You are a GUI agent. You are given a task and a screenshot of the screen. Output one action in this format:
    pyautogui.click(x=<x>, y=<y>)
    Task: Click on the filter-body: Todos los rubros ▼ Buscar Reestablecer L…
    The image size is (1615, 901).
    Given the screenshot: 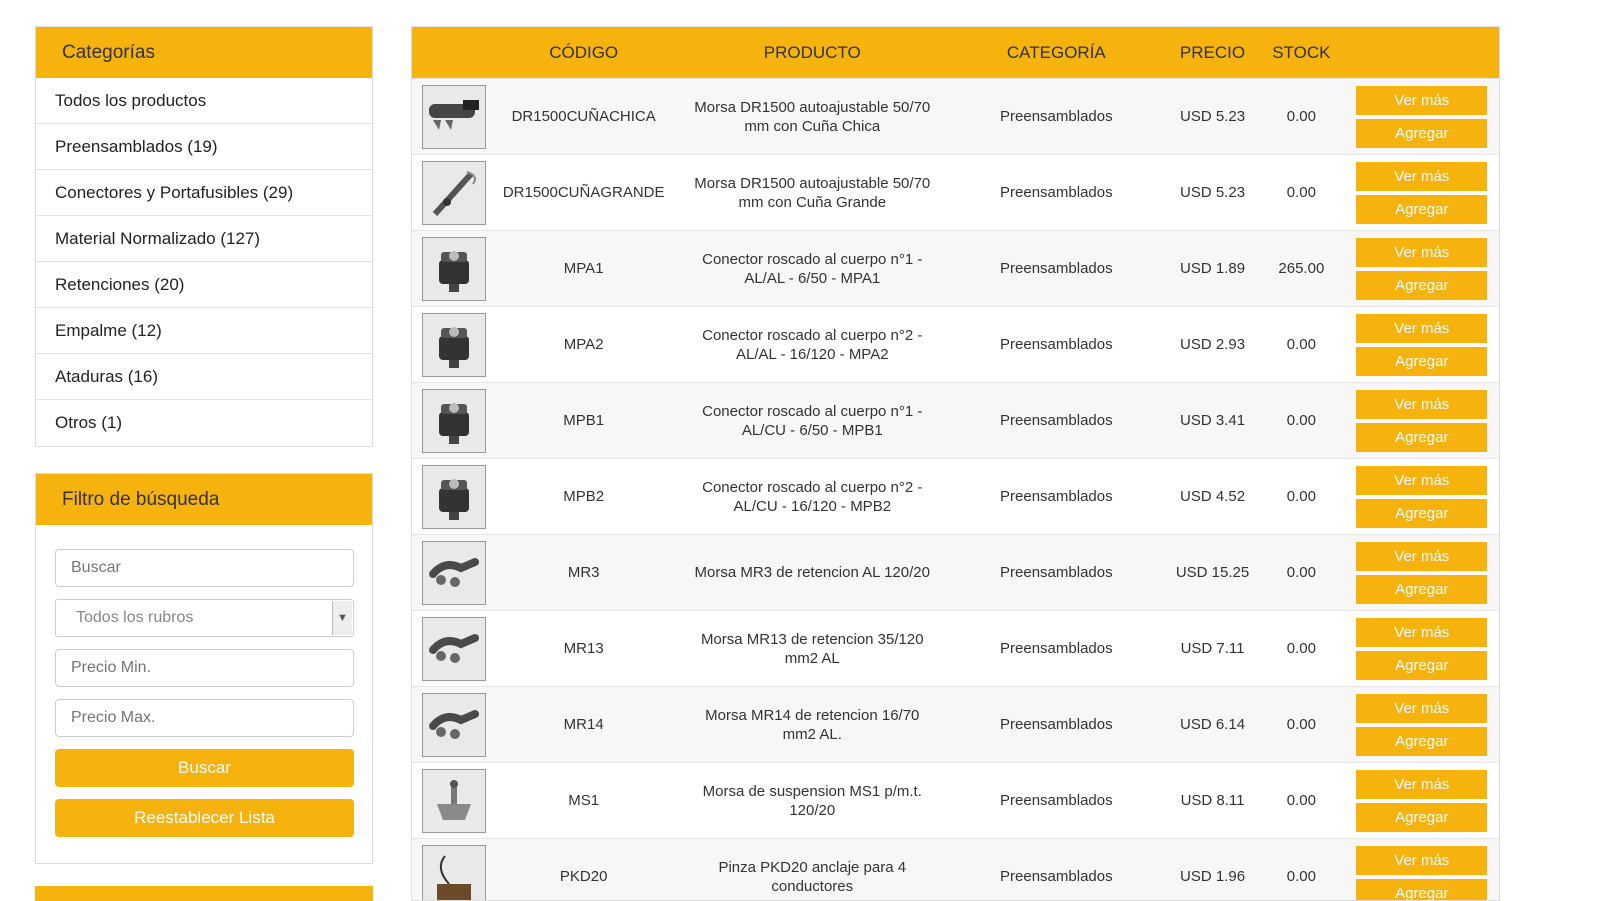 What is the action you would take?
    pyautogui.click(x=204, y=694)
    